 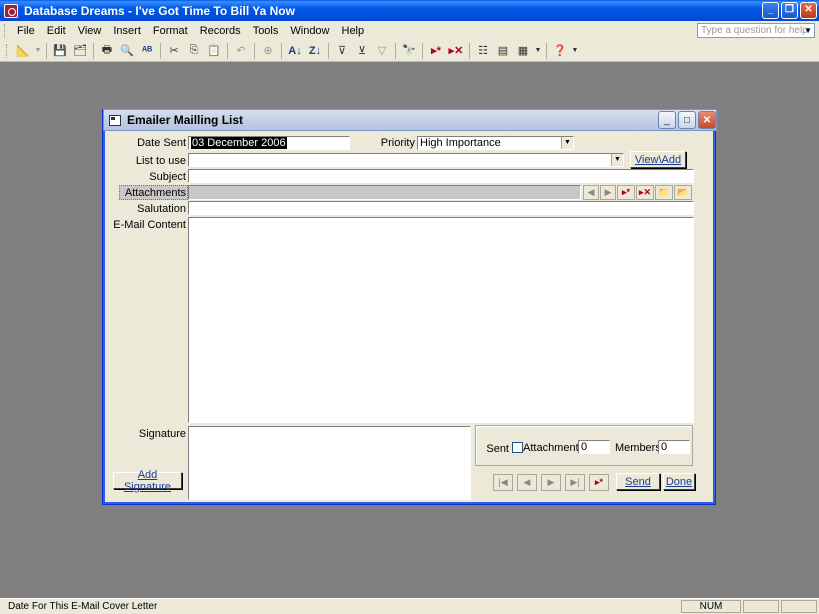 What do you see at coordinates (127, 31) in the screenshot?
I see `menu-insert: Insert` at bounding box center [127, 31].